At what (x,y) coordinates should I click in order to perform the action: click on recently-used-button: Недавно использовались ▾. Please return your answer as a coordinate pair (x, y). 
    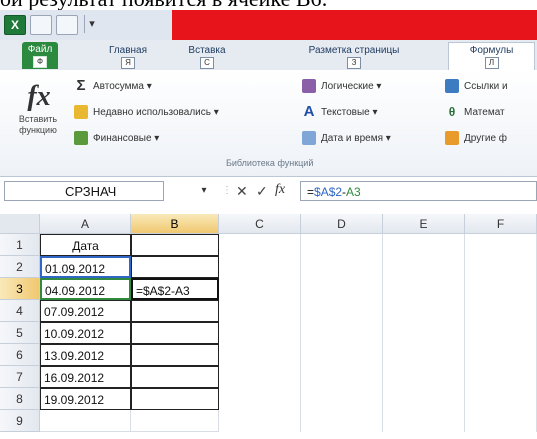
    Looking at the image, I should click on (146, 113).